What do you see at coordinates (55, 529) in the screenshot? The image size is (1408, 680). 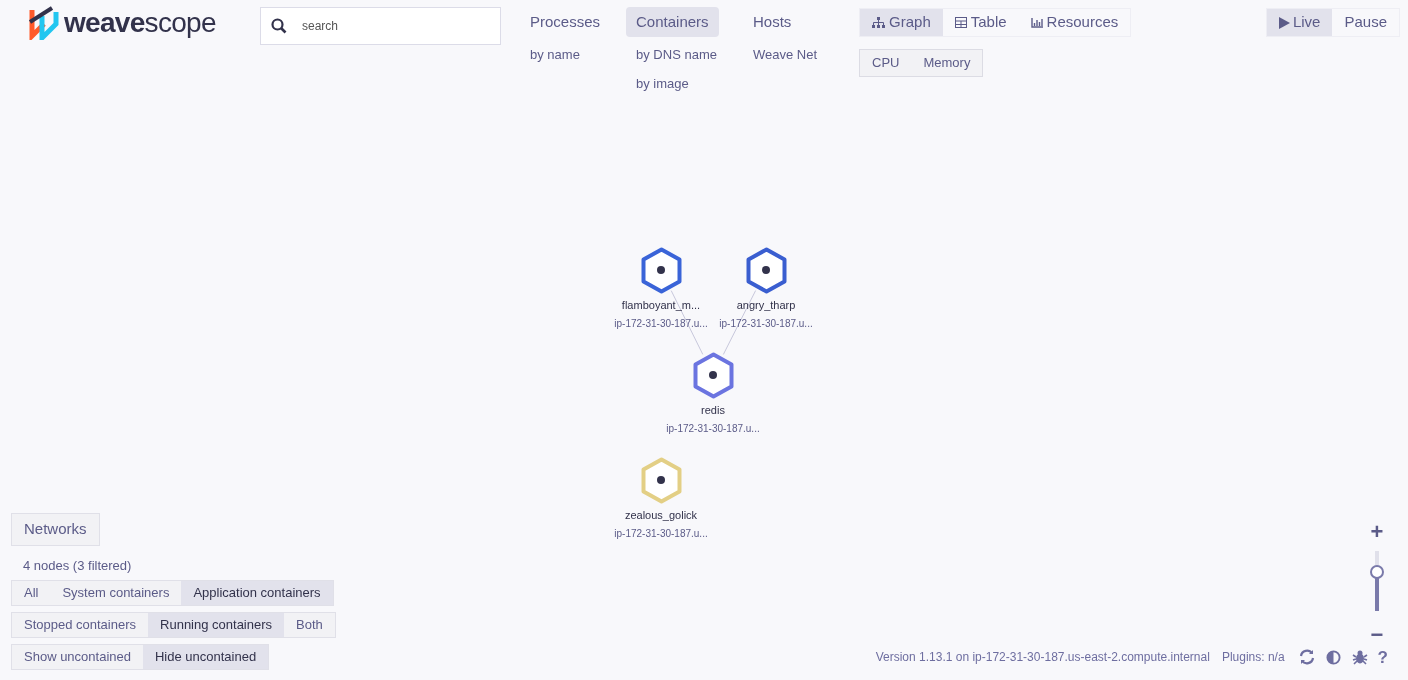 I see `networks-button: Networks` at bounding box center [55, 529].